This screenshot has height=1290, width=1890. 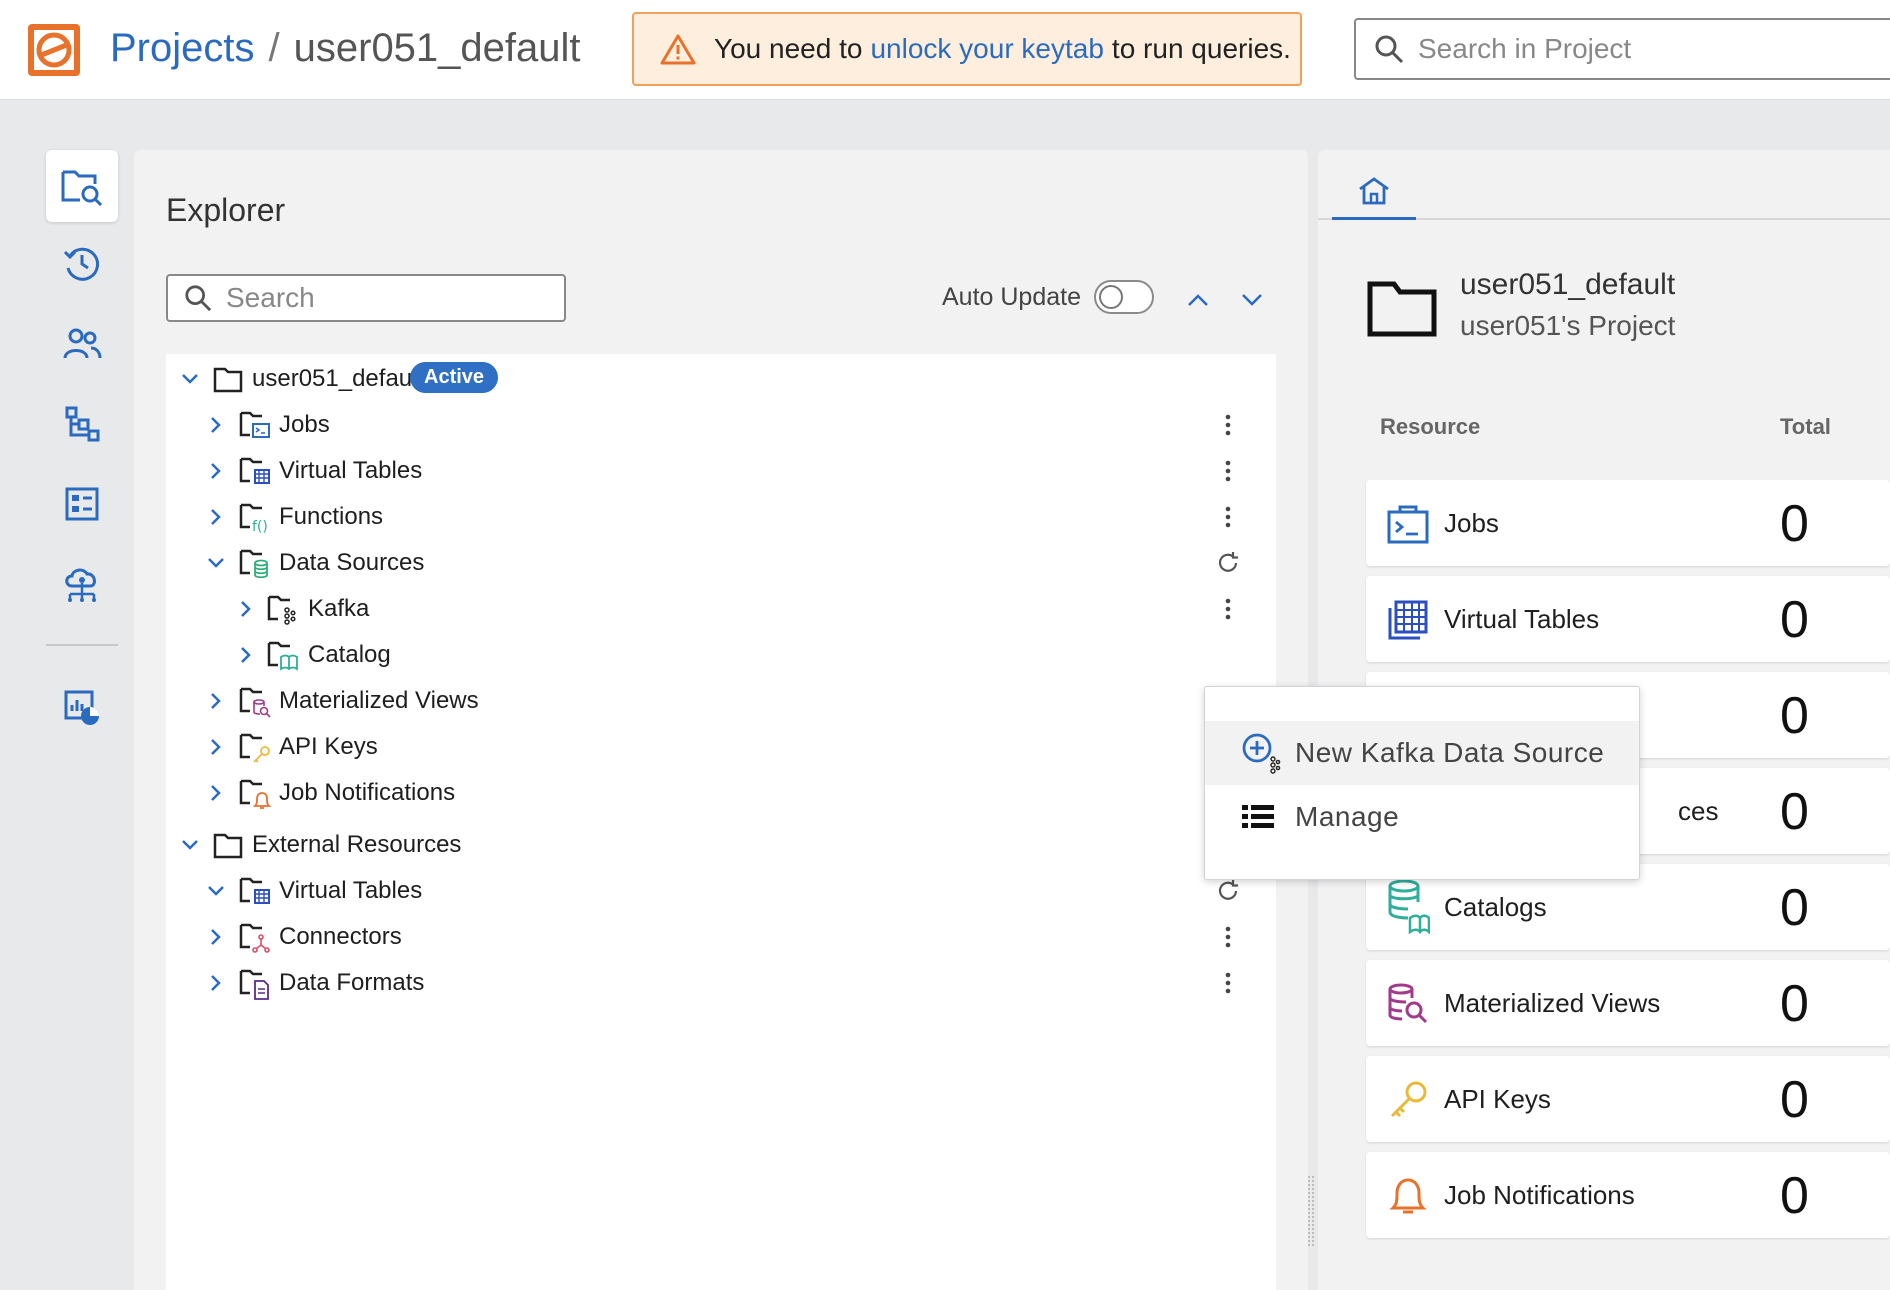 What do you see at coordinates (82, 708) in the screenshot?
I see `rail-reports-button` at bounding box center [82, 708].